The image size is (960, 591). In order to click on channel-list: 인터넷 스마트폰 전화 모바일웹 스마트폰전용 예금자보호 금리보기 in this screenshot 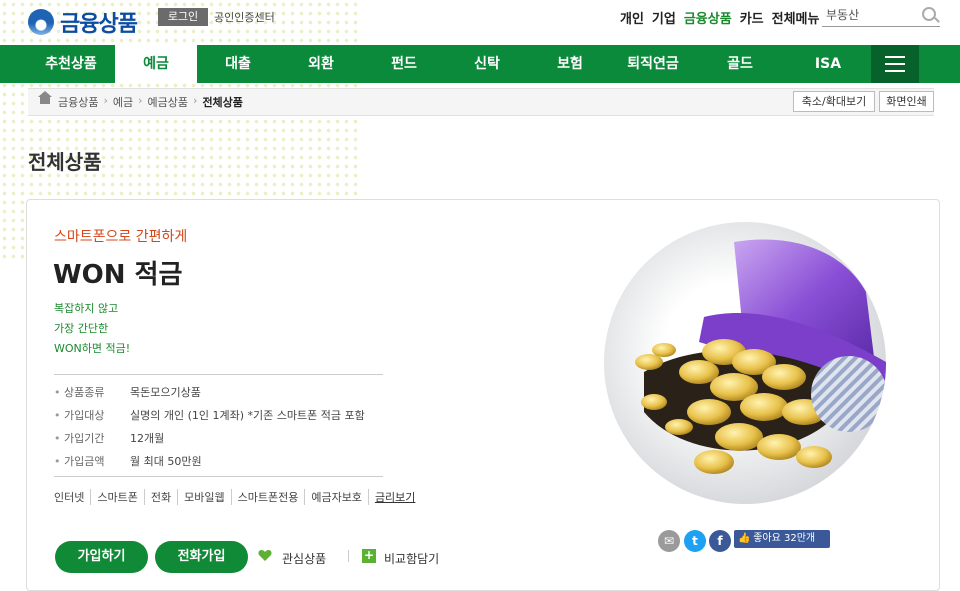, I will do `click(237, 497)`.